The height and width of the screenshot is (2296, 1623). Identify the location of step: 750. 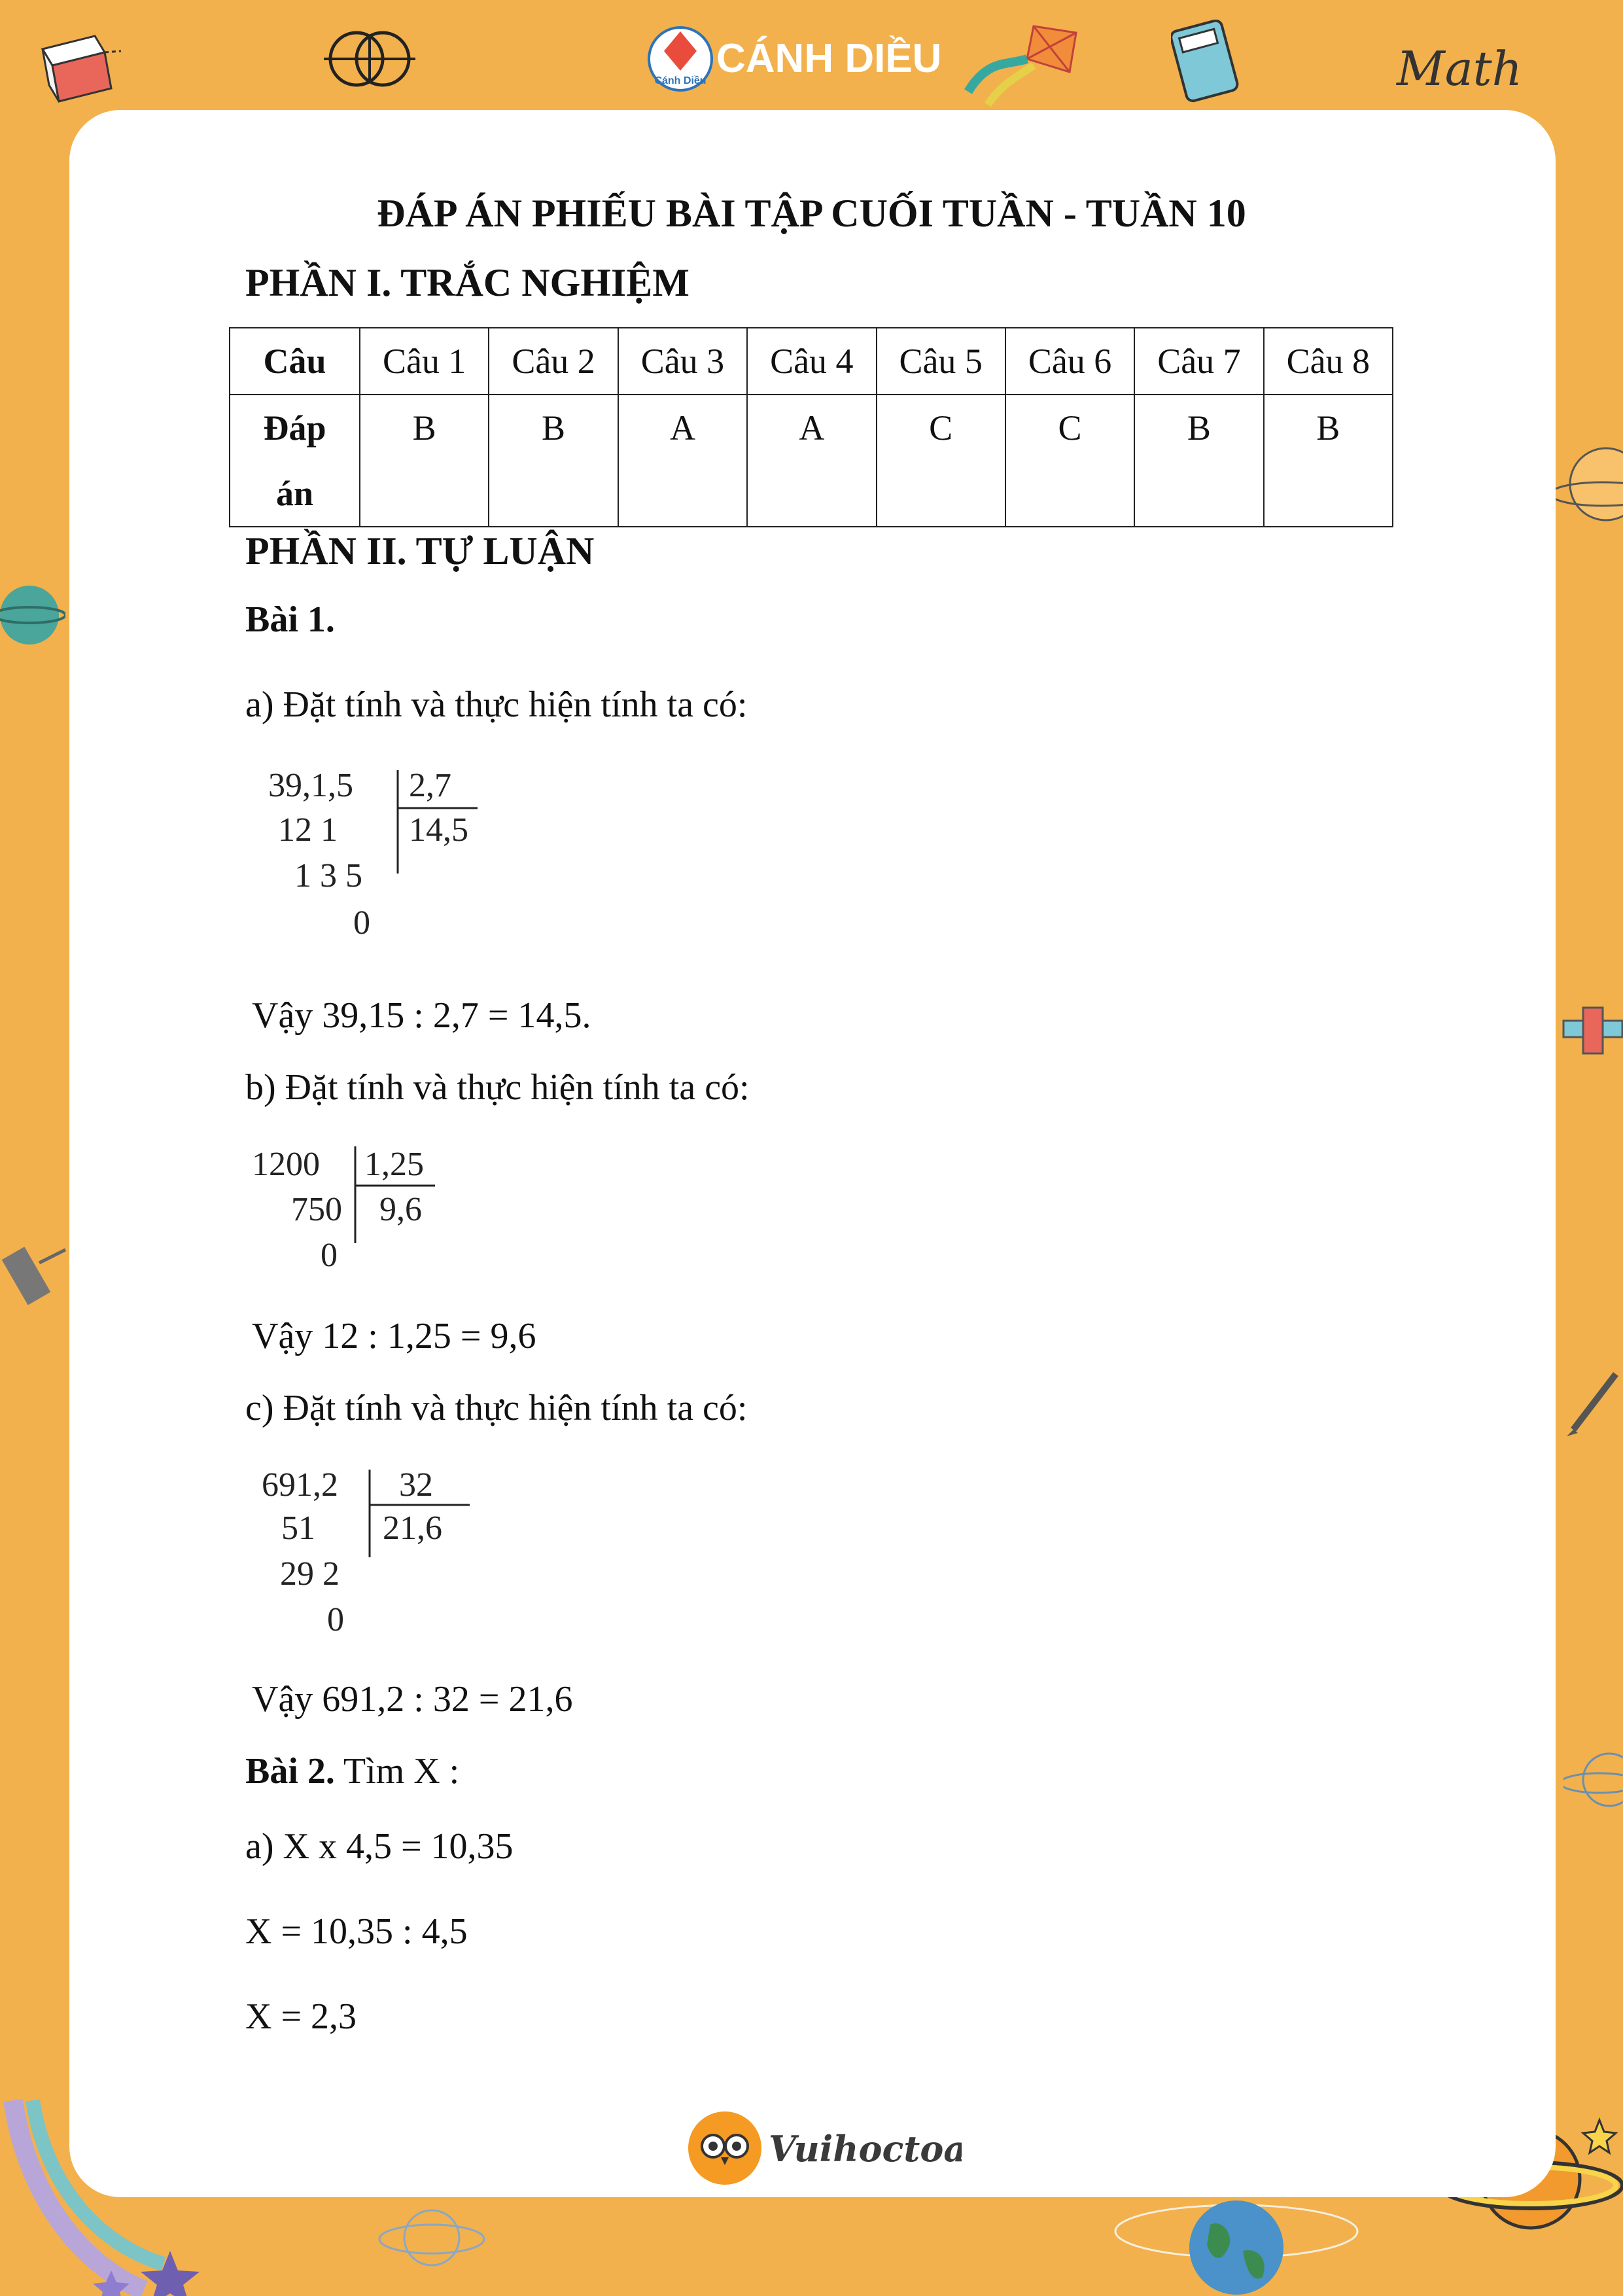
(317, 1209).